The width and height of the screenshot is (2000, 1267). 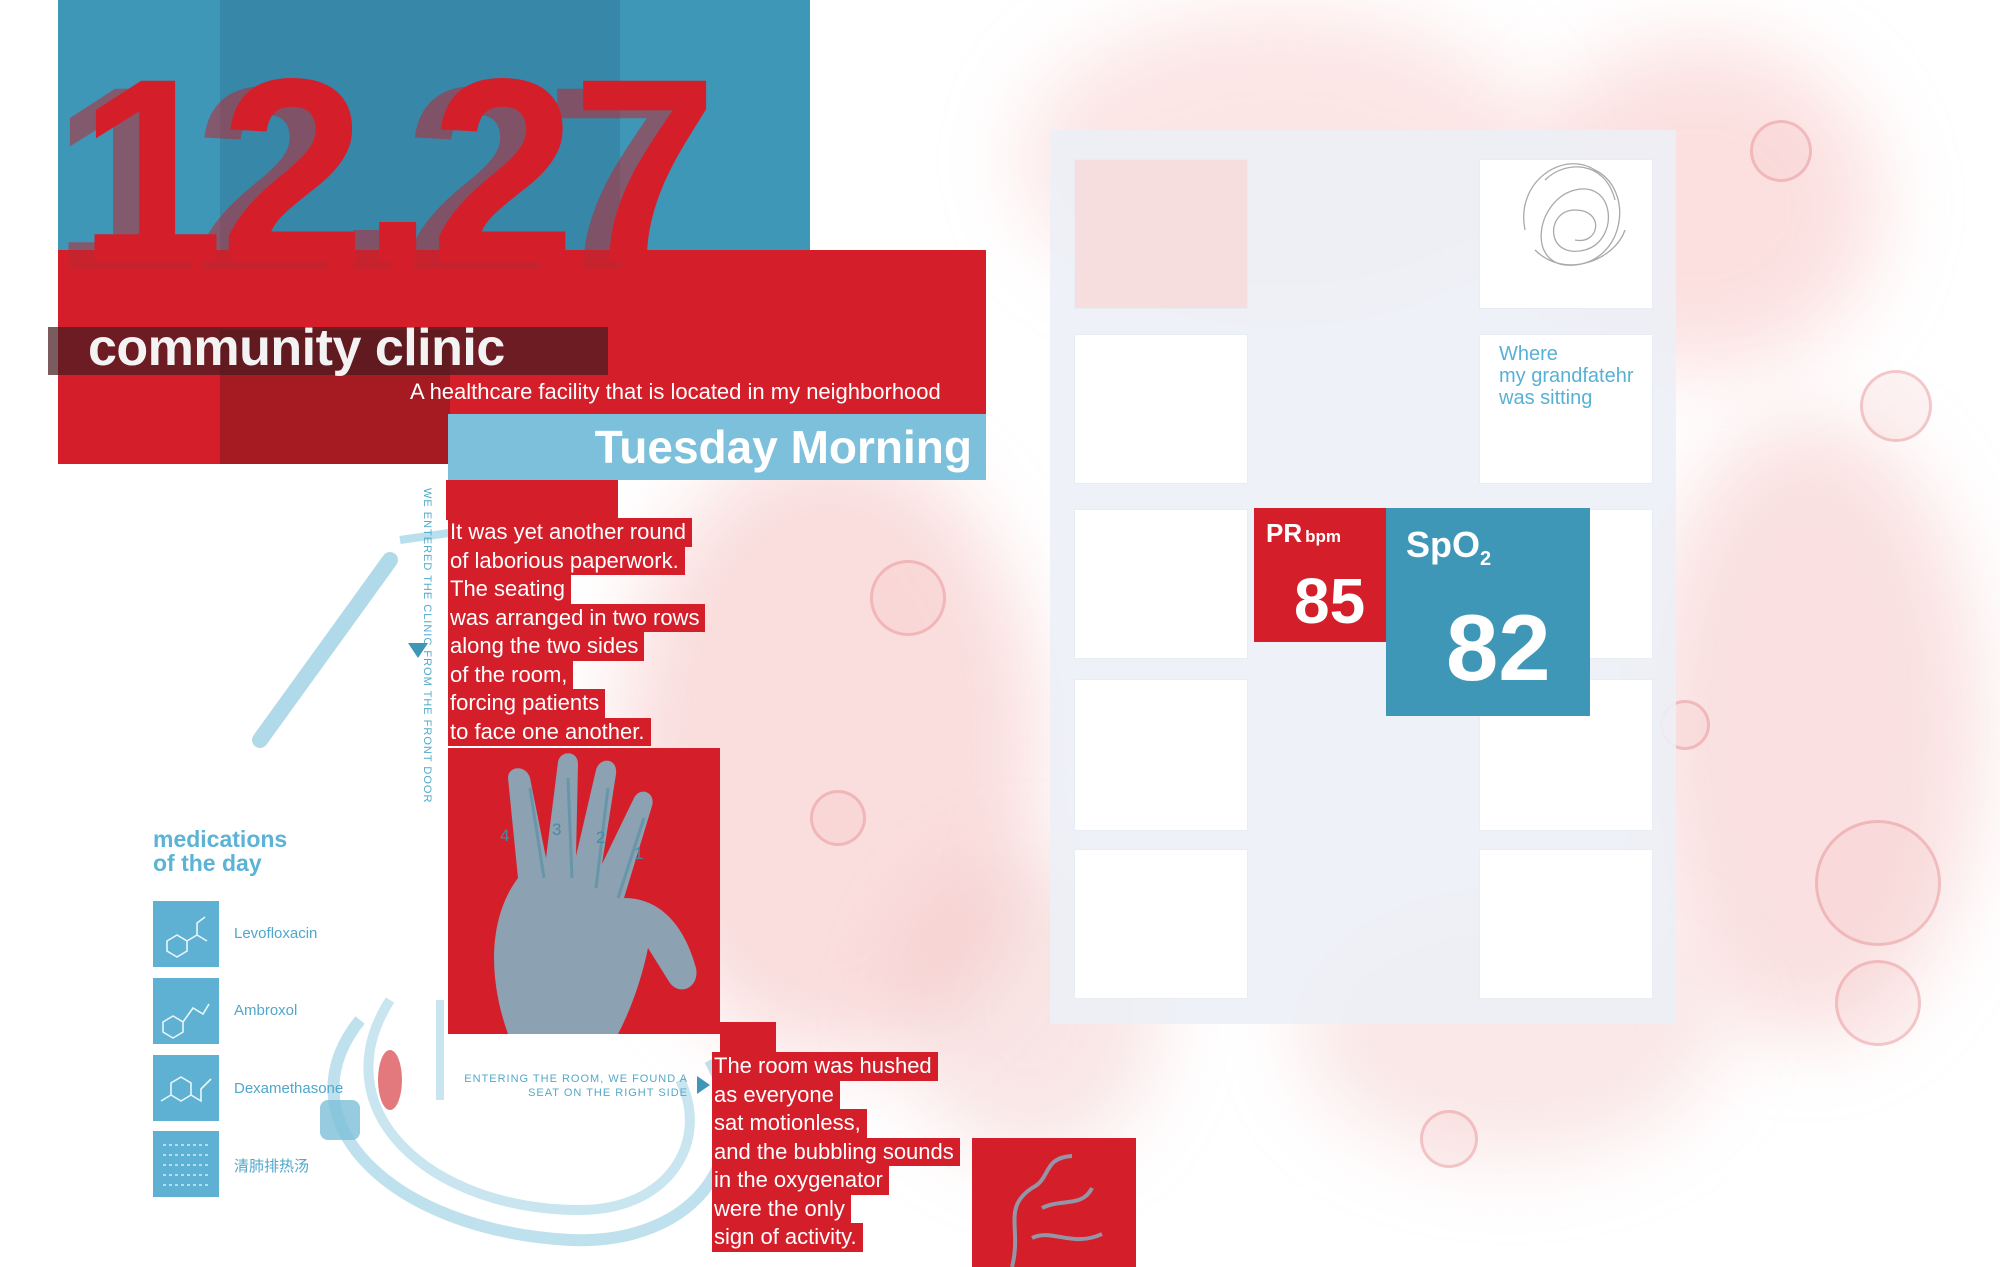 I want to click on herbal-text-icon, so click(x=186, y=1164).